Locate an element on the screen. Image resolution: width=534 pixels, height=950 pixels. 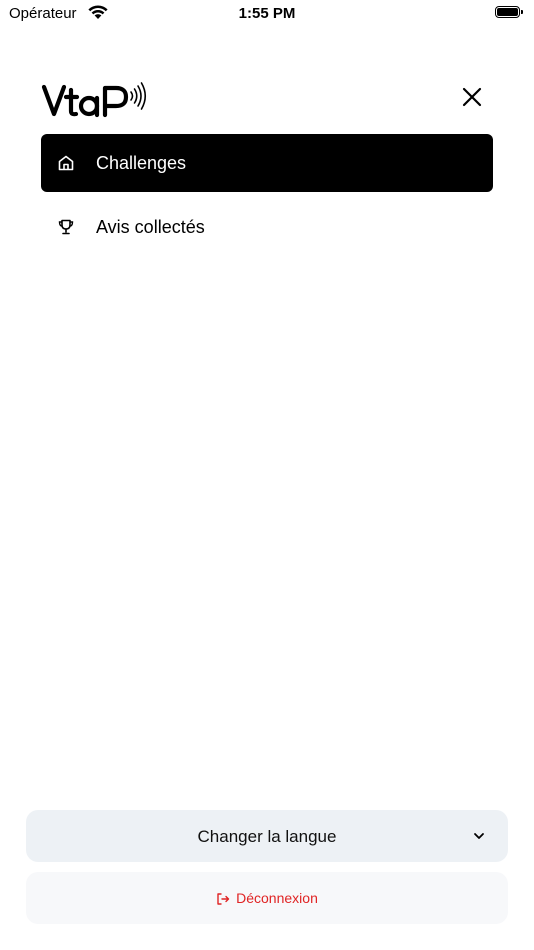
battery-icon is located at coordinates (510, 13).